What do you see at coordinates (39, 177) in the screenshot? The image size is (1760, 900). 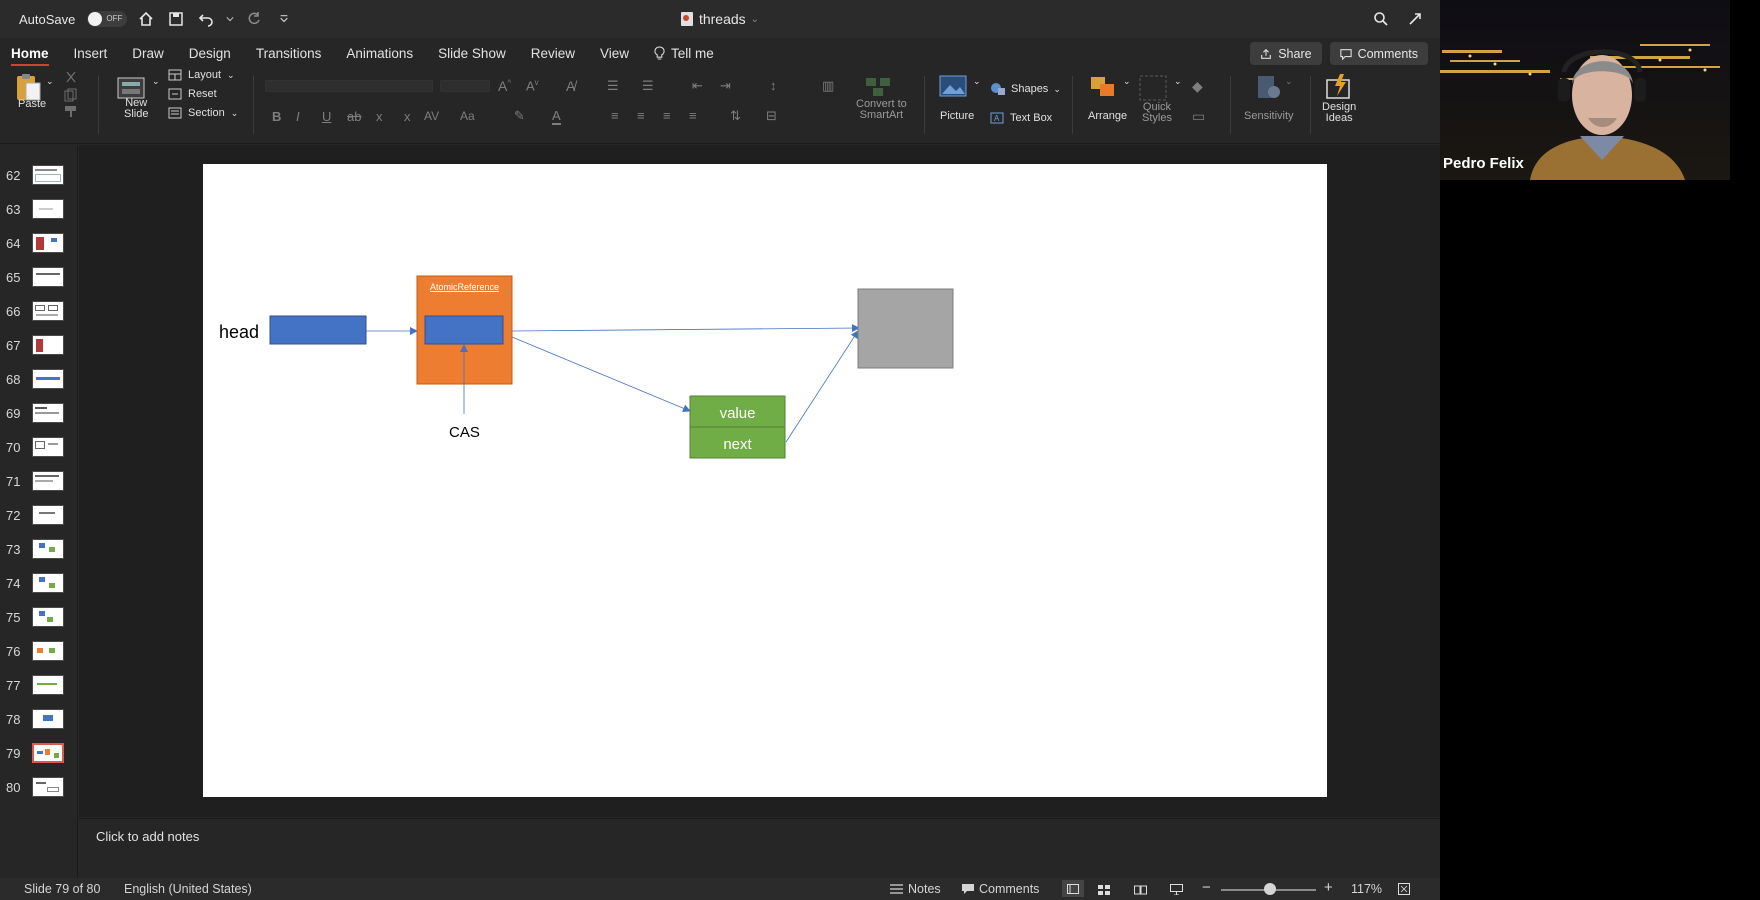 I see `thumbnail-62: 62` at bounding box center [39, 177].